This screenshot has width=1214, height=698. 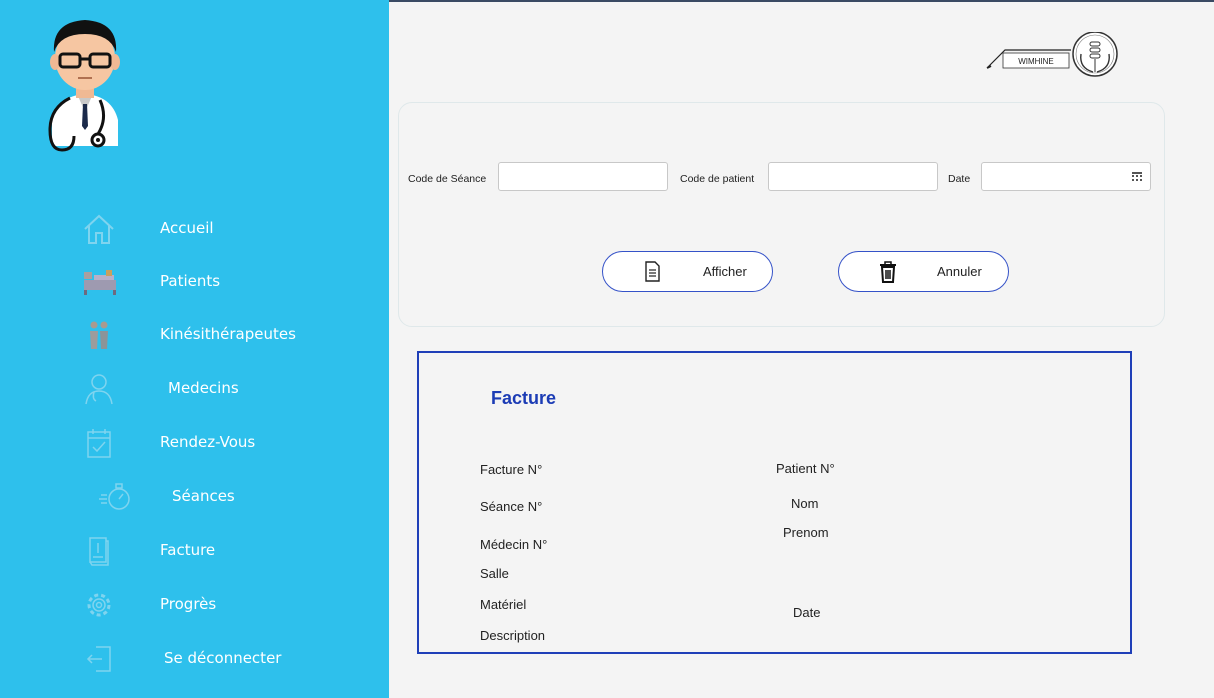 I want to click on patient-code-input, so click(x=853, y=176).